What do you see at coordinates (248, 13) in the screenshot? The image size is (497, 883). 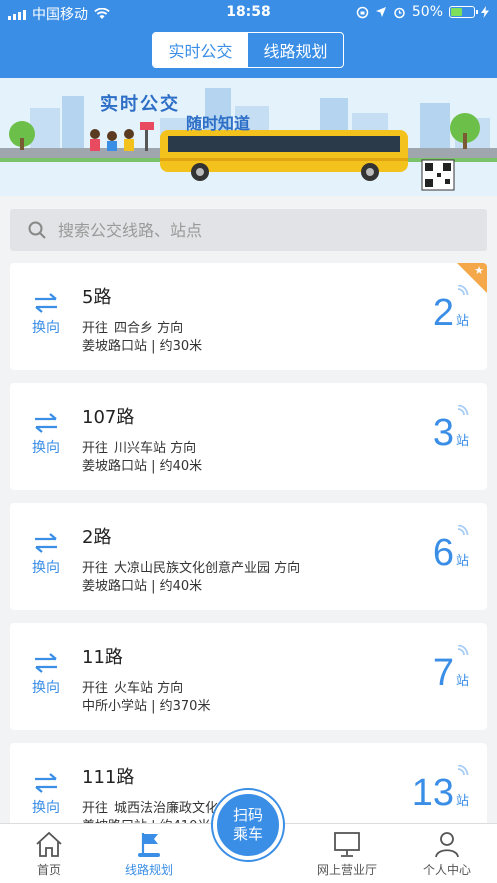 I see `status-bar: 中国移动 18:58 50%` at bounding box center [248, 13].